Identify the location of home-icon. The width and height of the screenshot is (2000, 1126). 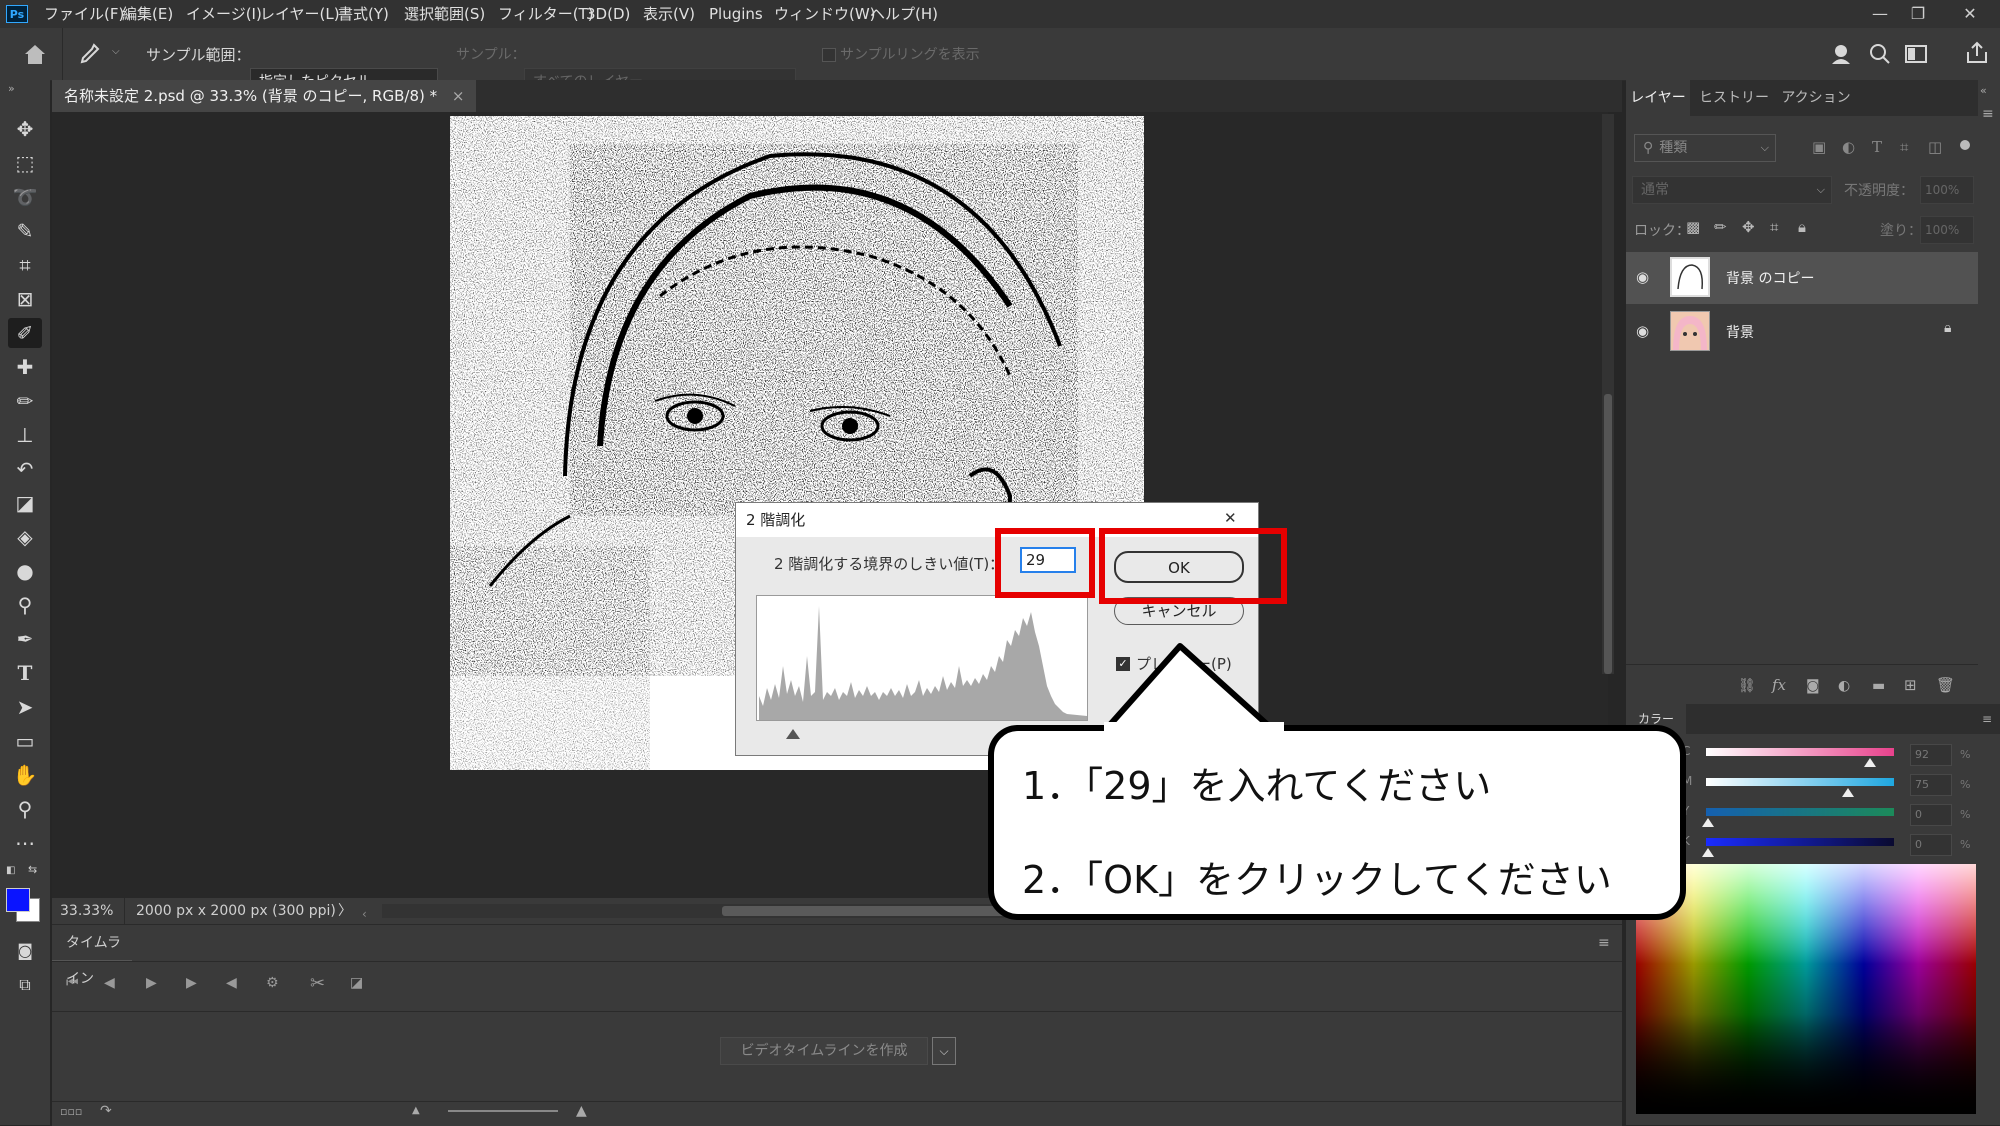
(35, 54).